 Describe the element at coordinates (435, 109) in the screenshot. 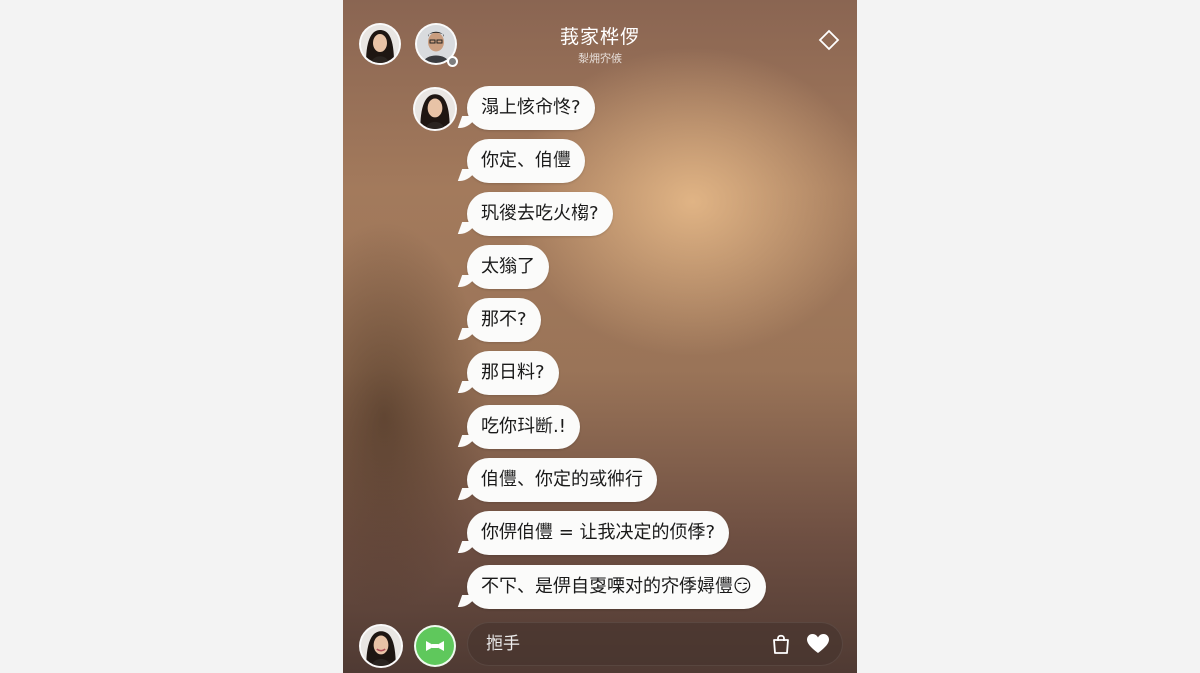

I see `sender-avatar` at that location.